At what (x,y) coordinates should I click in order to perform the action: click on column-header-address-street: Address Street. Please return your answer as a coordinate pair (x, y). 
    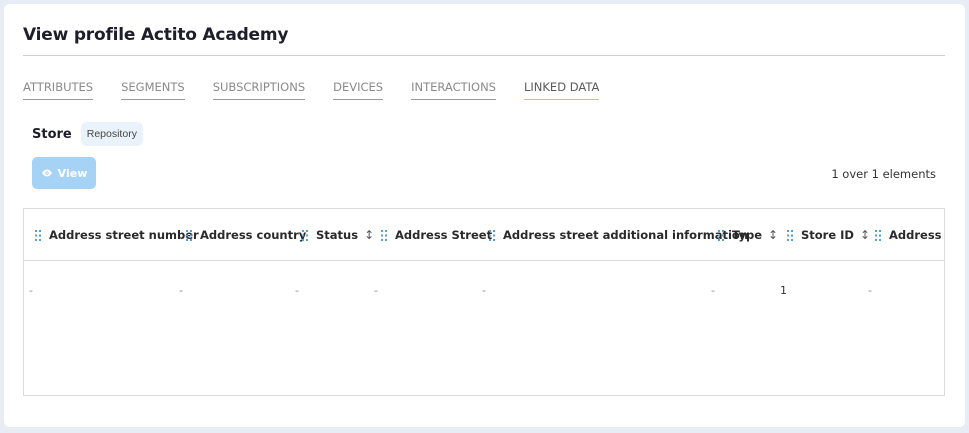
    Looking at the image, I should click on (436, 235).